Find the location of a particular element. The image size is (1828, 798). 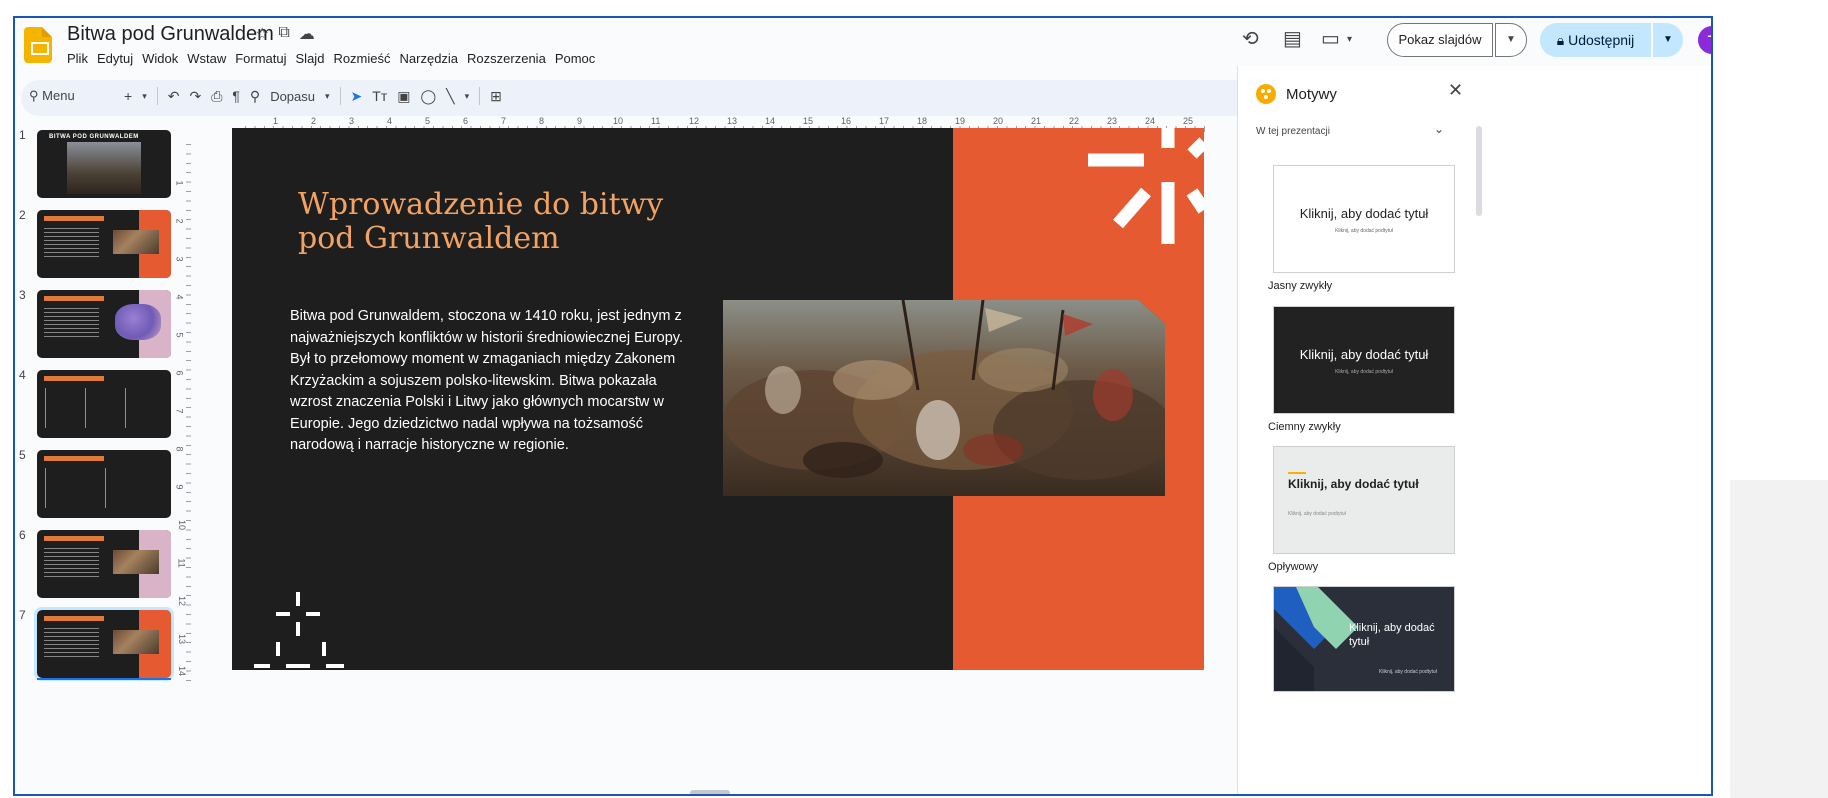

shape-icon: ◯ is located at coordinates (428, 96).